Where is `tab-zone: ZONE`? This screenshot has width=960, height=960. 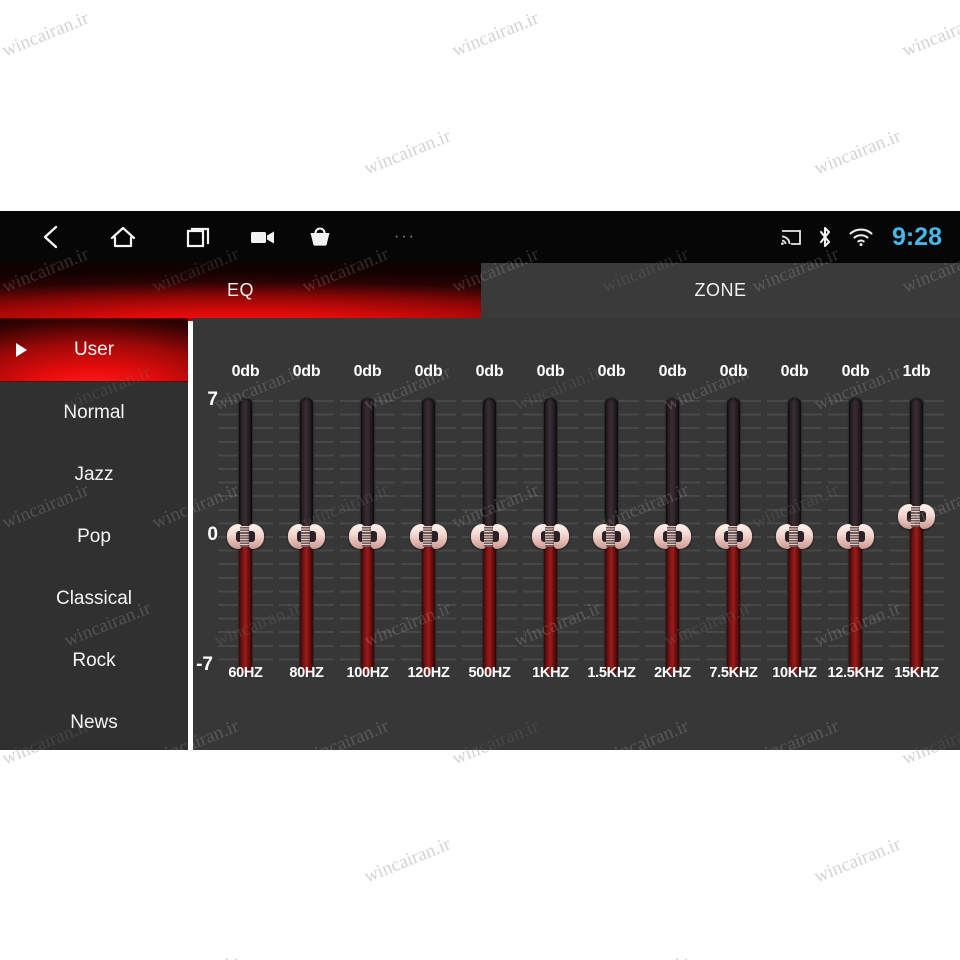 tab-zone: ZONE is located at coordinates (720, 290).